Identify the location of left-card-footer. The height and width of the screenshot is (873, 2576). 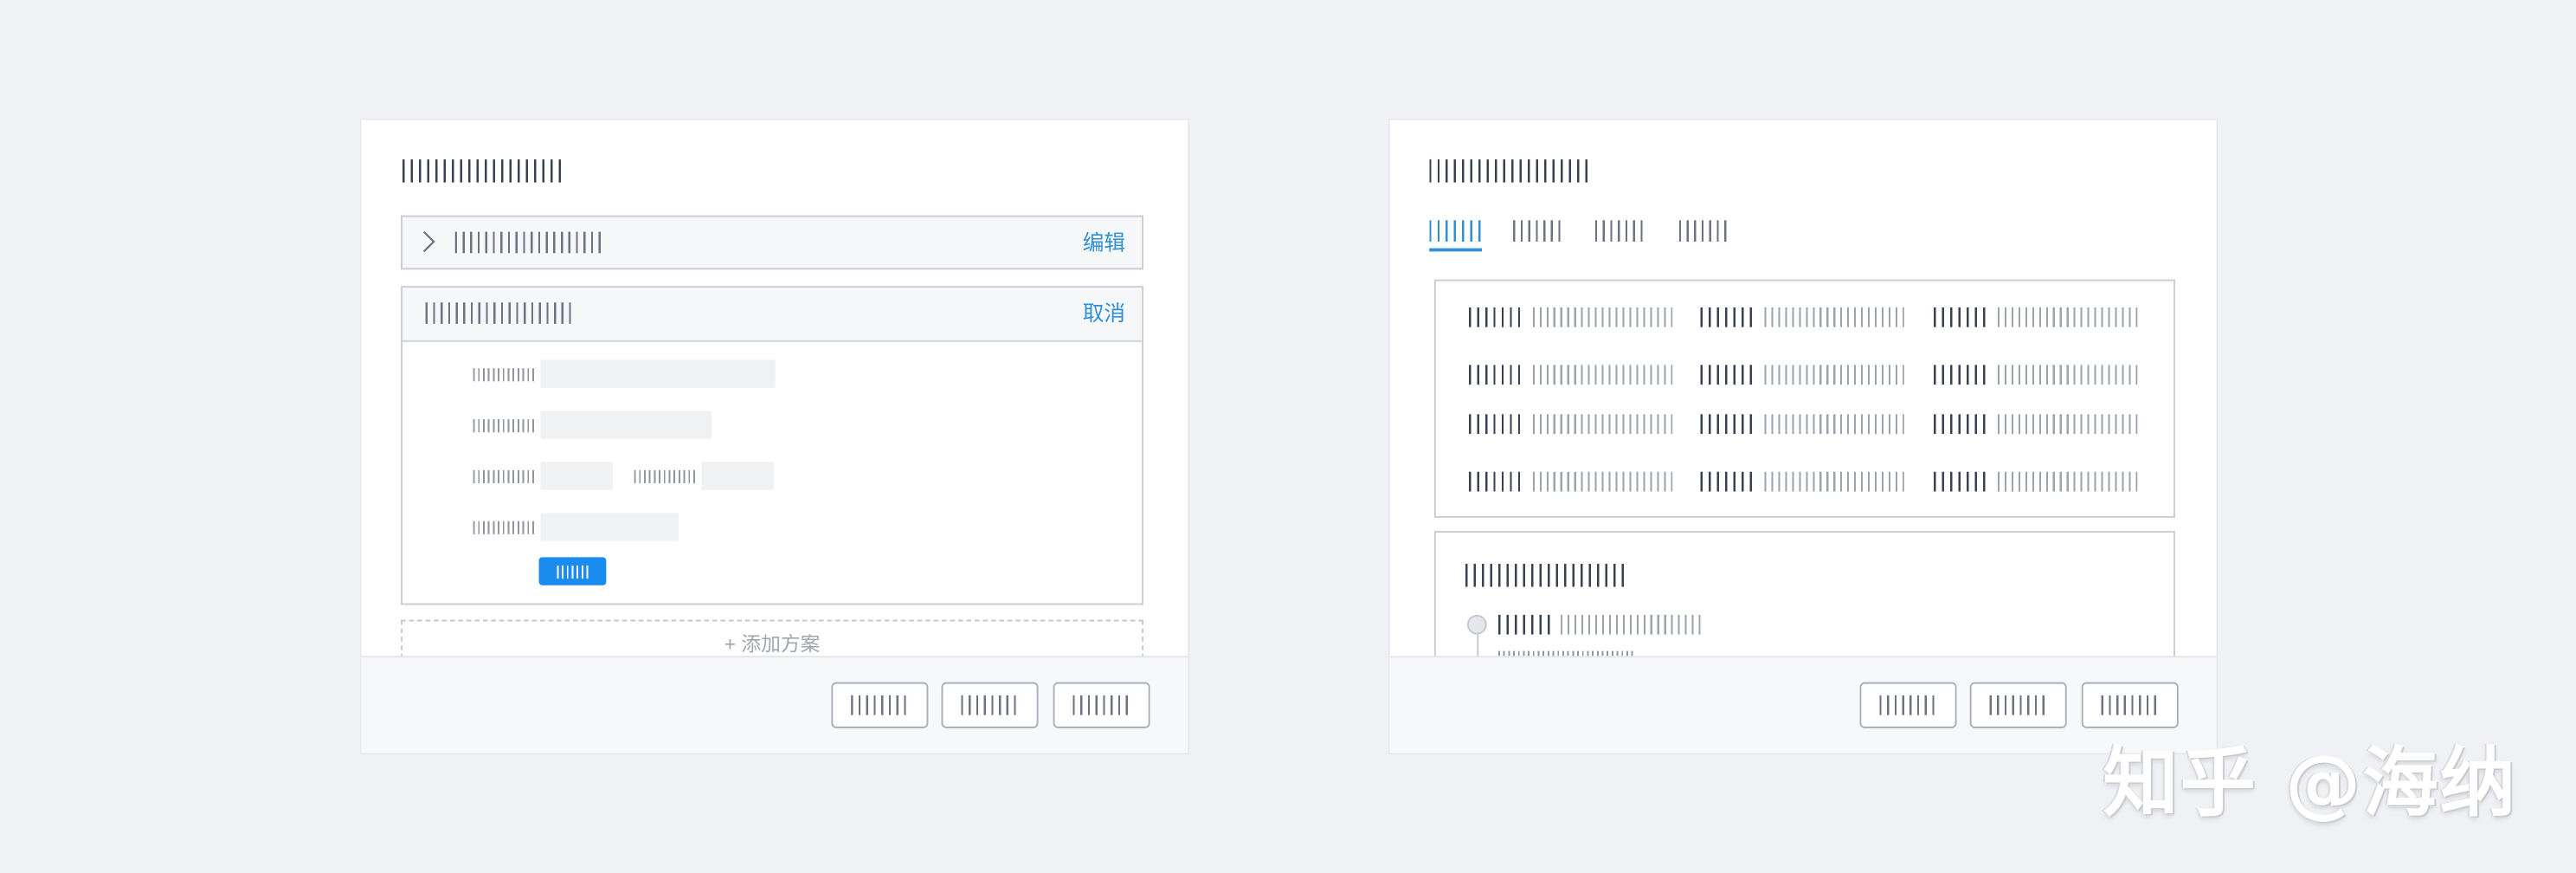
(774, 704).